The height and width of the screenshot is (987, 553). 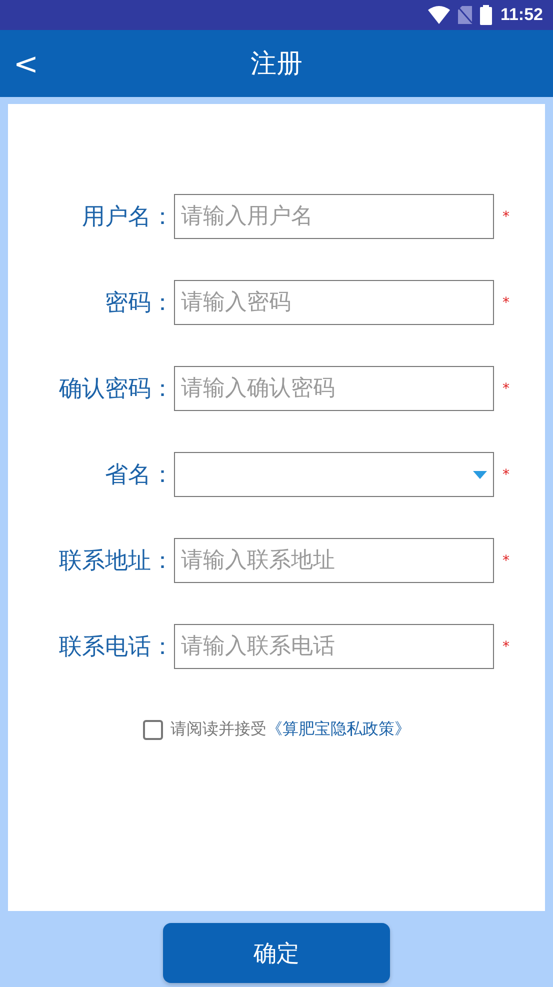 I want to click on confirm-button: 确定, so click(x=276, y=953).